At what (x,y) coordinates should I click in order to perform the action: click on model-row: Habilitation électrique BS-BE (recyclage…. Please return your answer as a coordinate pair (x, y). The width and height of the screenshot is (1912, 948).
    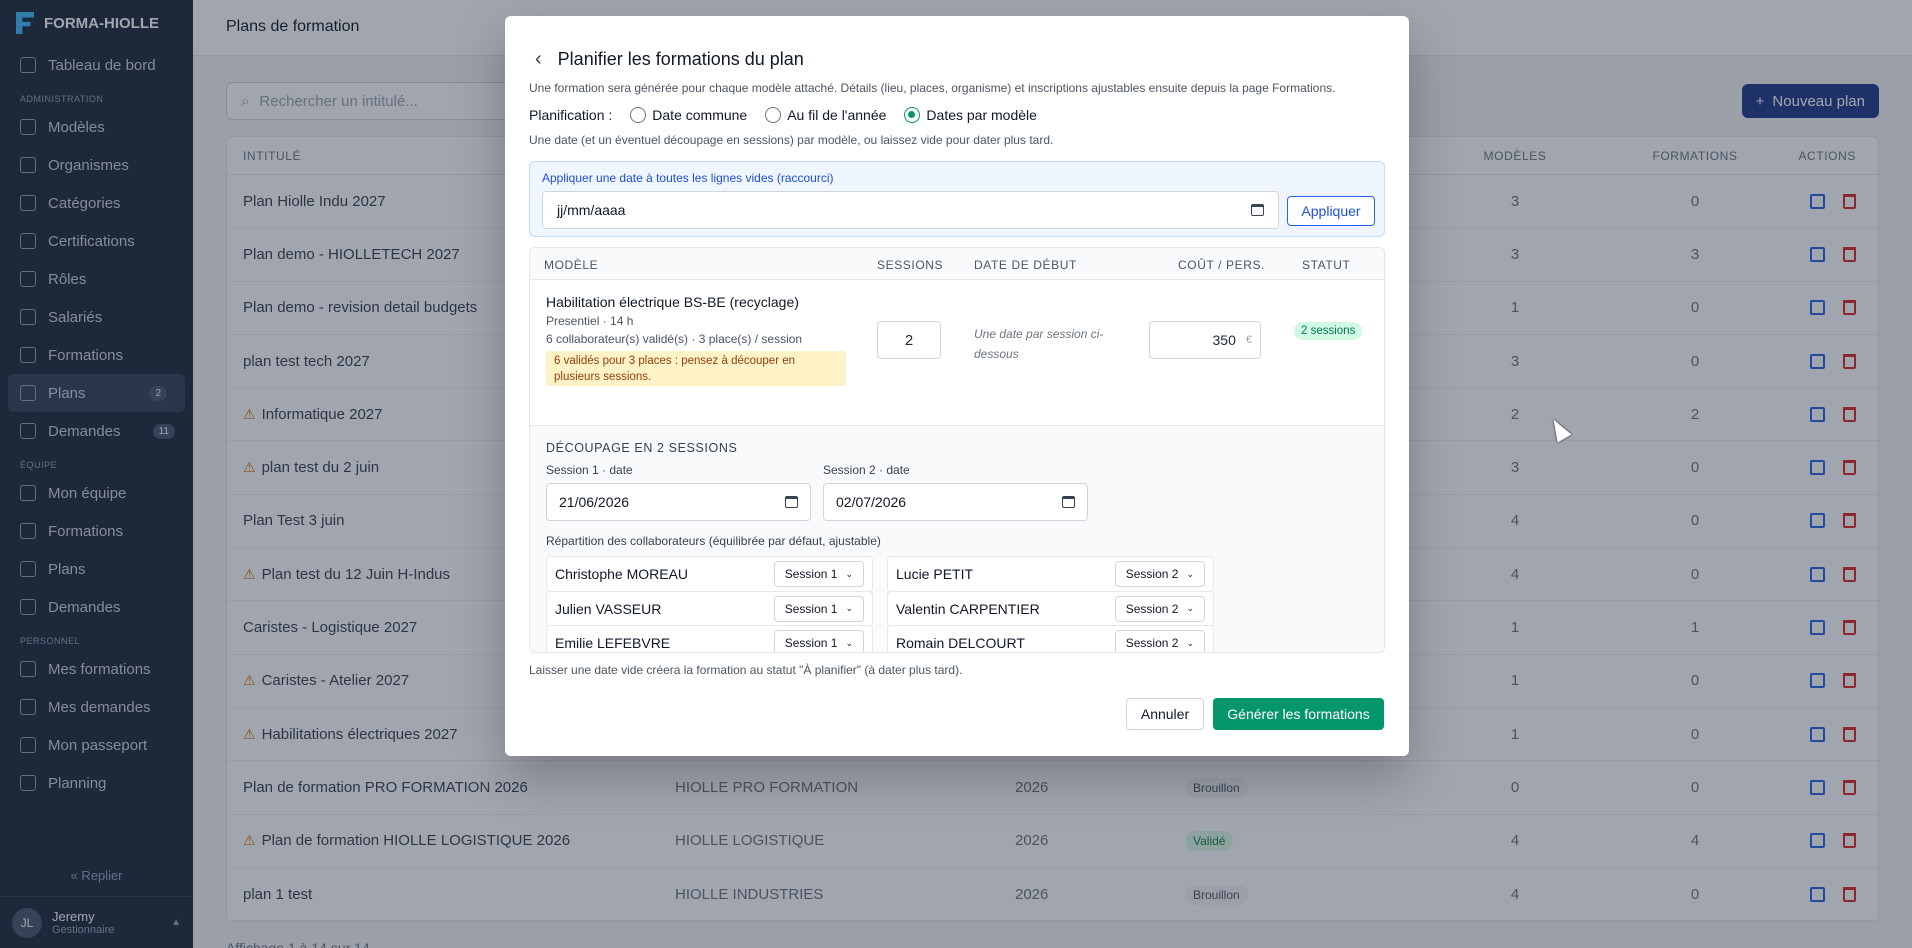
    Looking at the image, I should click on (957, 353).